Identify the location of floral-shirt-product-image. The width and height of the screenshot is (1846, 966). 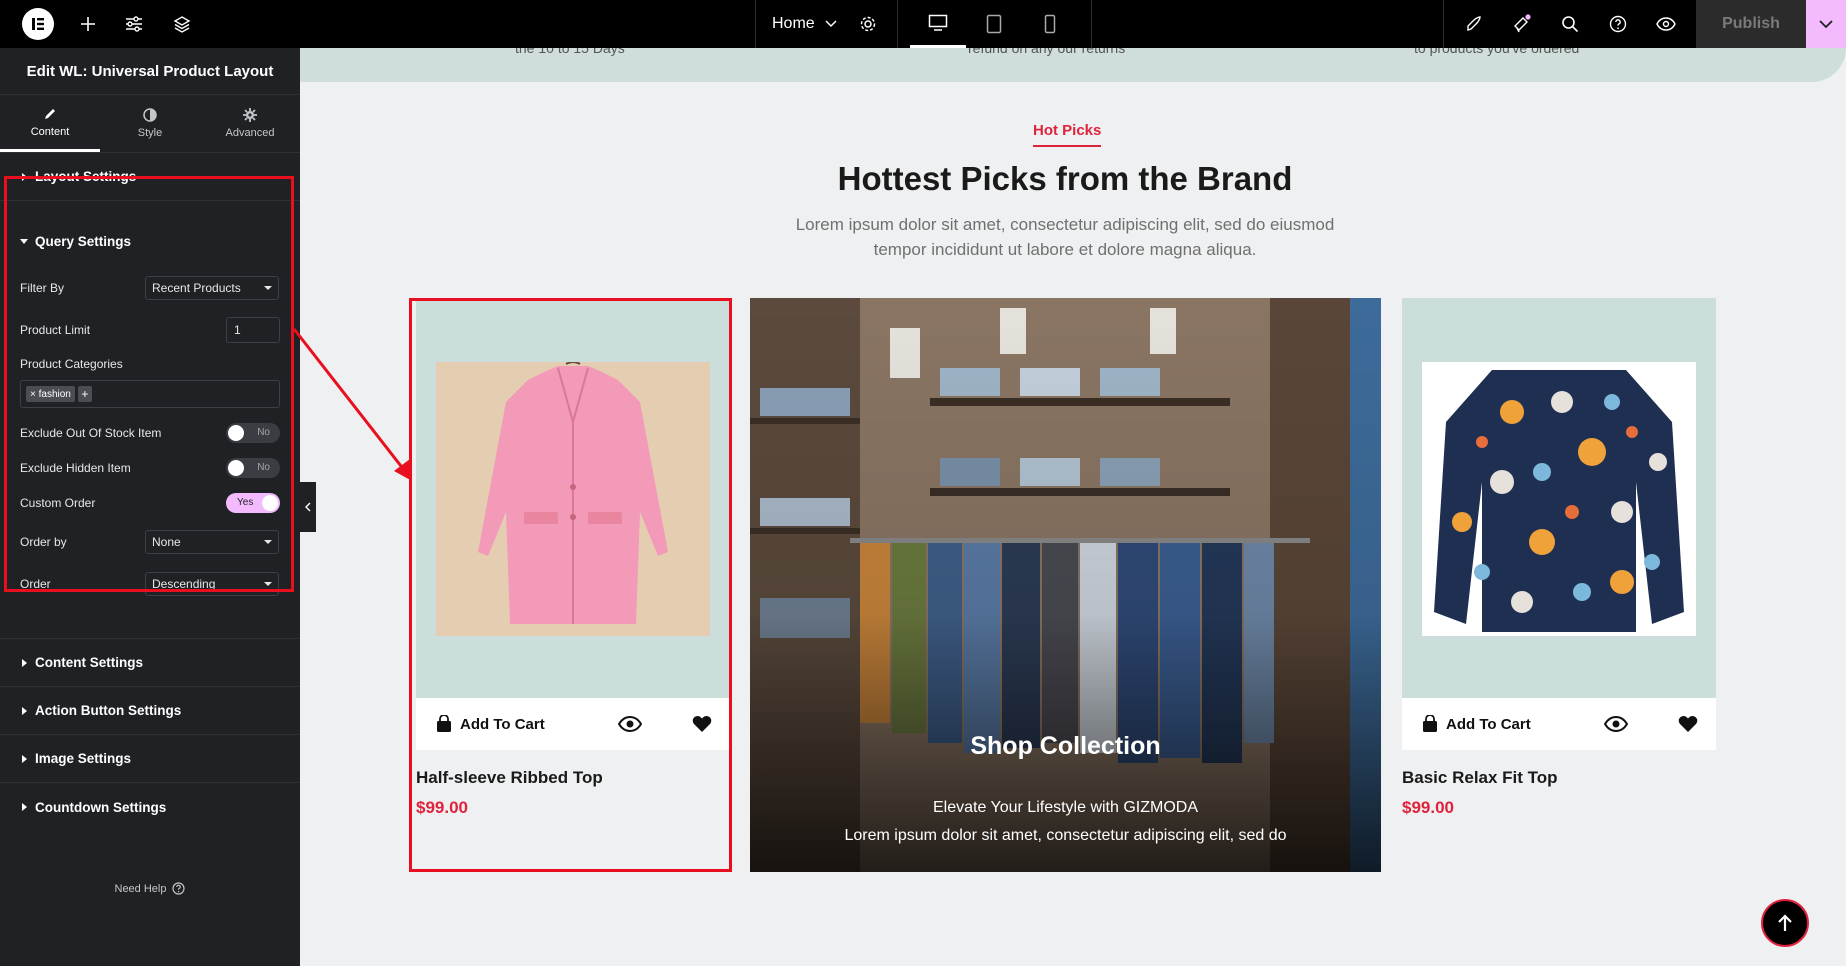
(1559, 499).